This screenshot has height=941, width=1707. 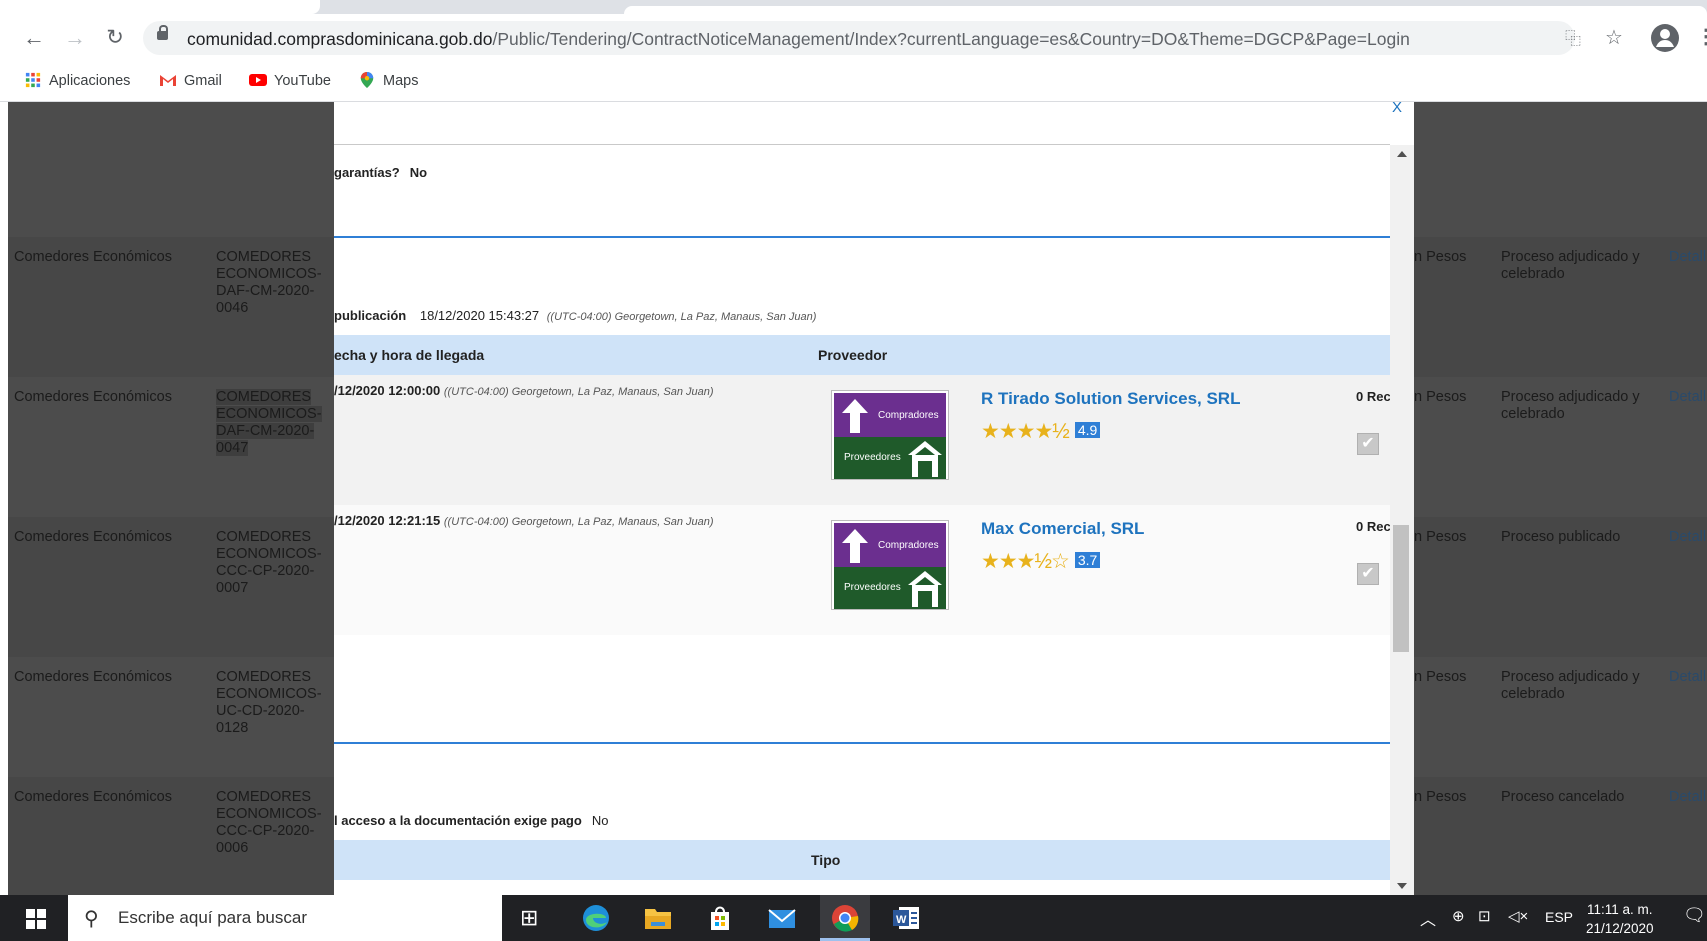 What do you see at coordinates (862, 743) in the screenshot?
I see `section-divider` at bounding box center [862, 743].